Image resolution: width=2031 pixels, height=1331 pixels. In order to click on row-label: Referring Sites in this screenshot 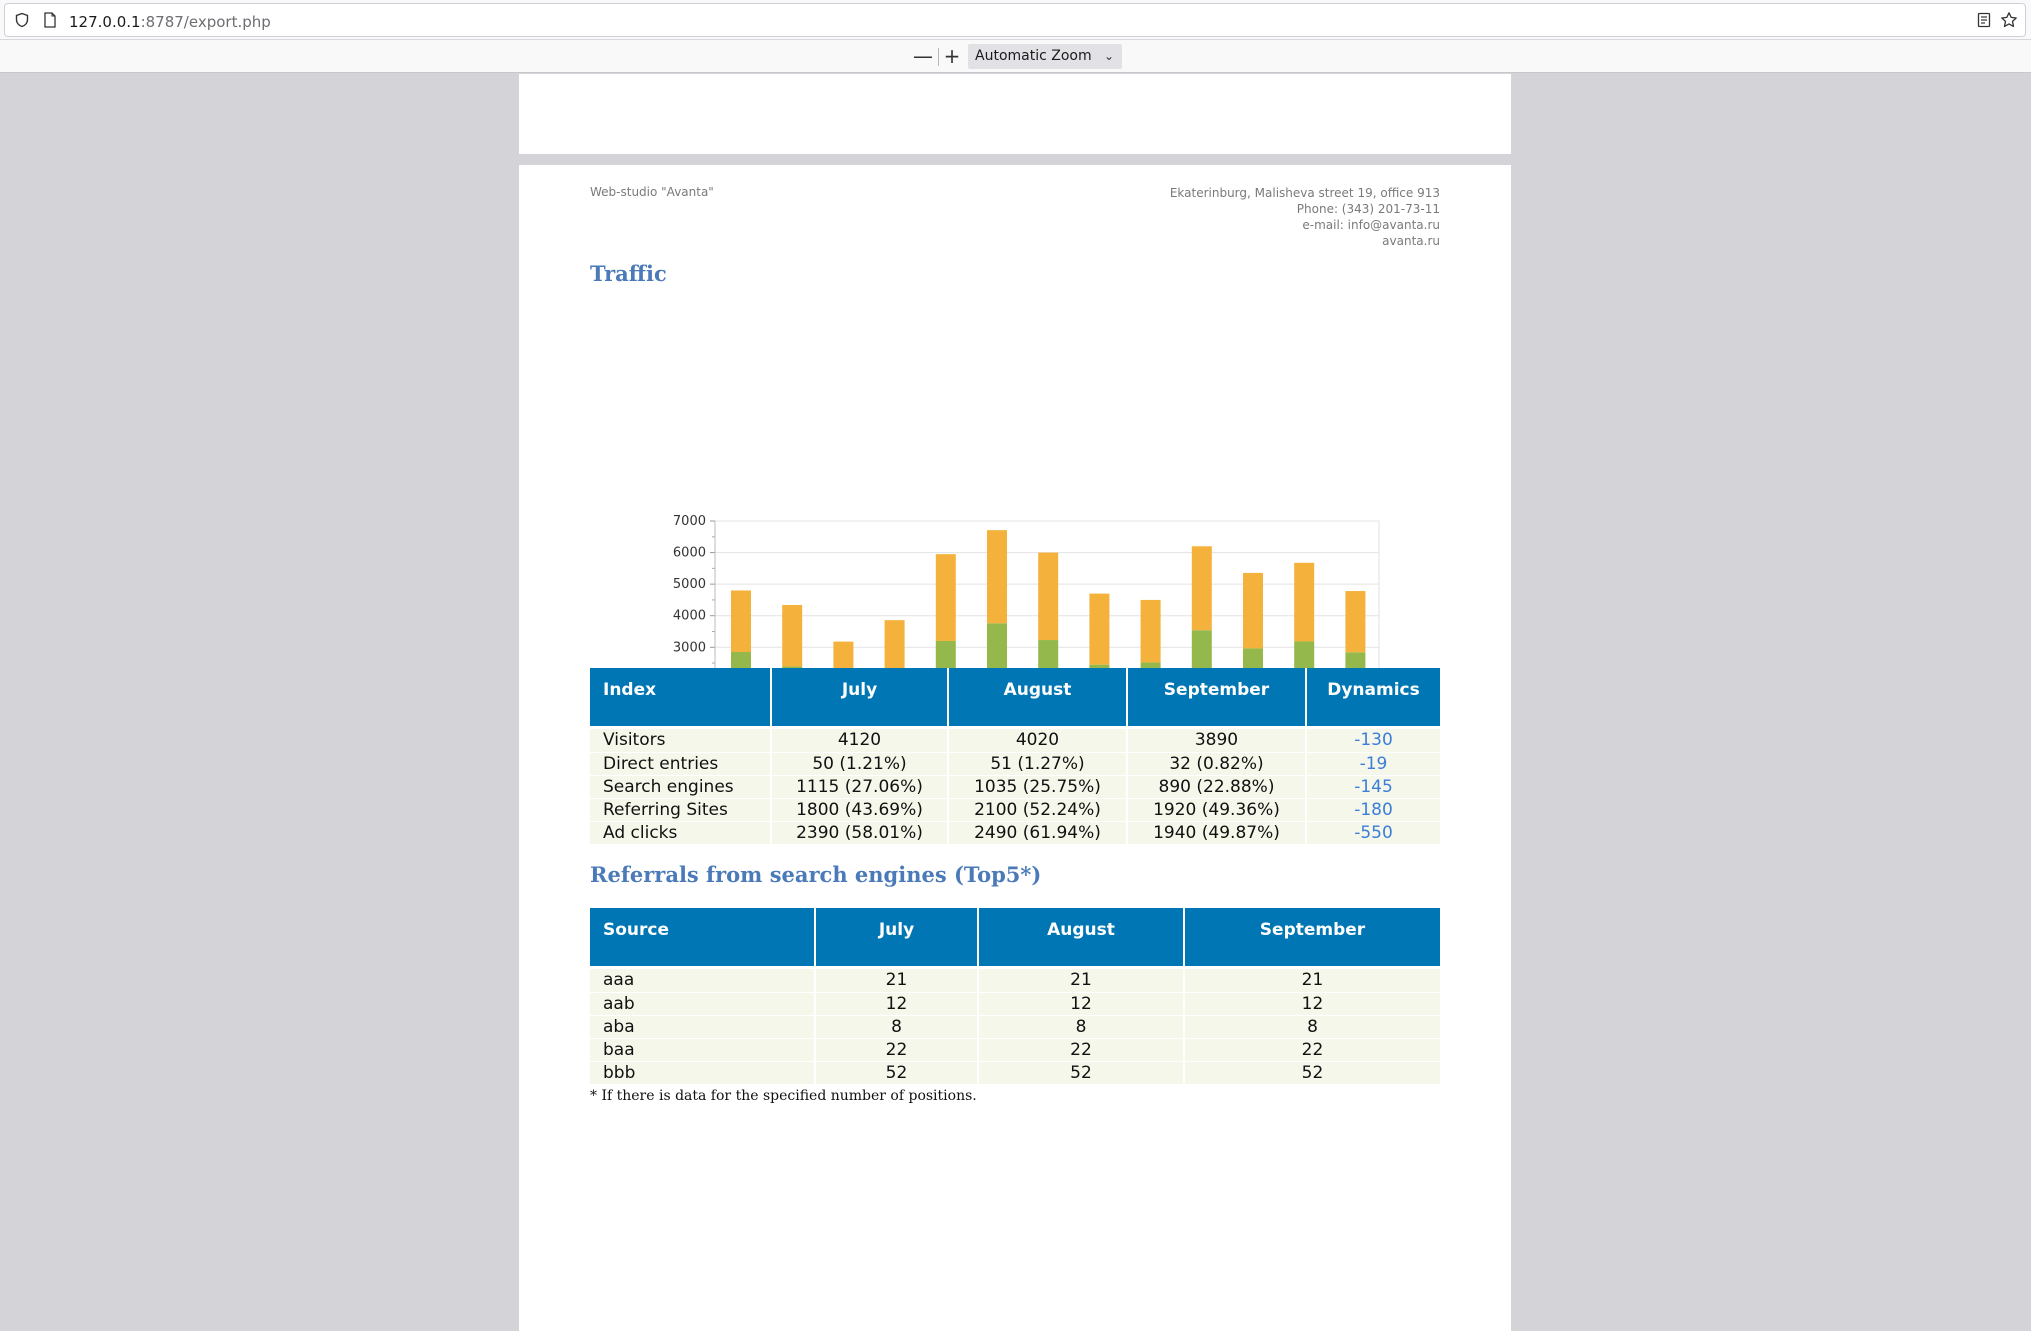, I will do `click(681, 810)`.